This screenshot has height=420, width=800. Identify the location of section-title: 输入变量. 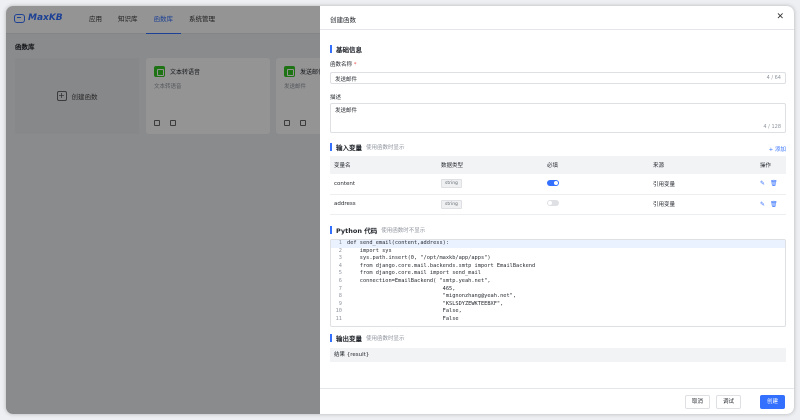
(349, 148).